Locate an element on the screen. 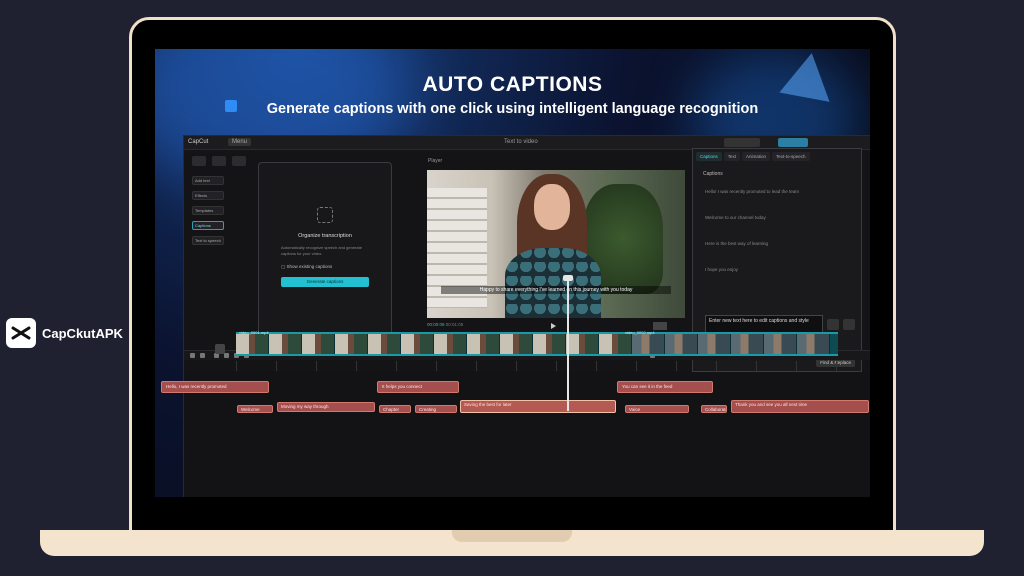 The width and height of the screenshot is (1024, 576). caption-row: Here is the best way of learning is located at coordinates (783, 248).